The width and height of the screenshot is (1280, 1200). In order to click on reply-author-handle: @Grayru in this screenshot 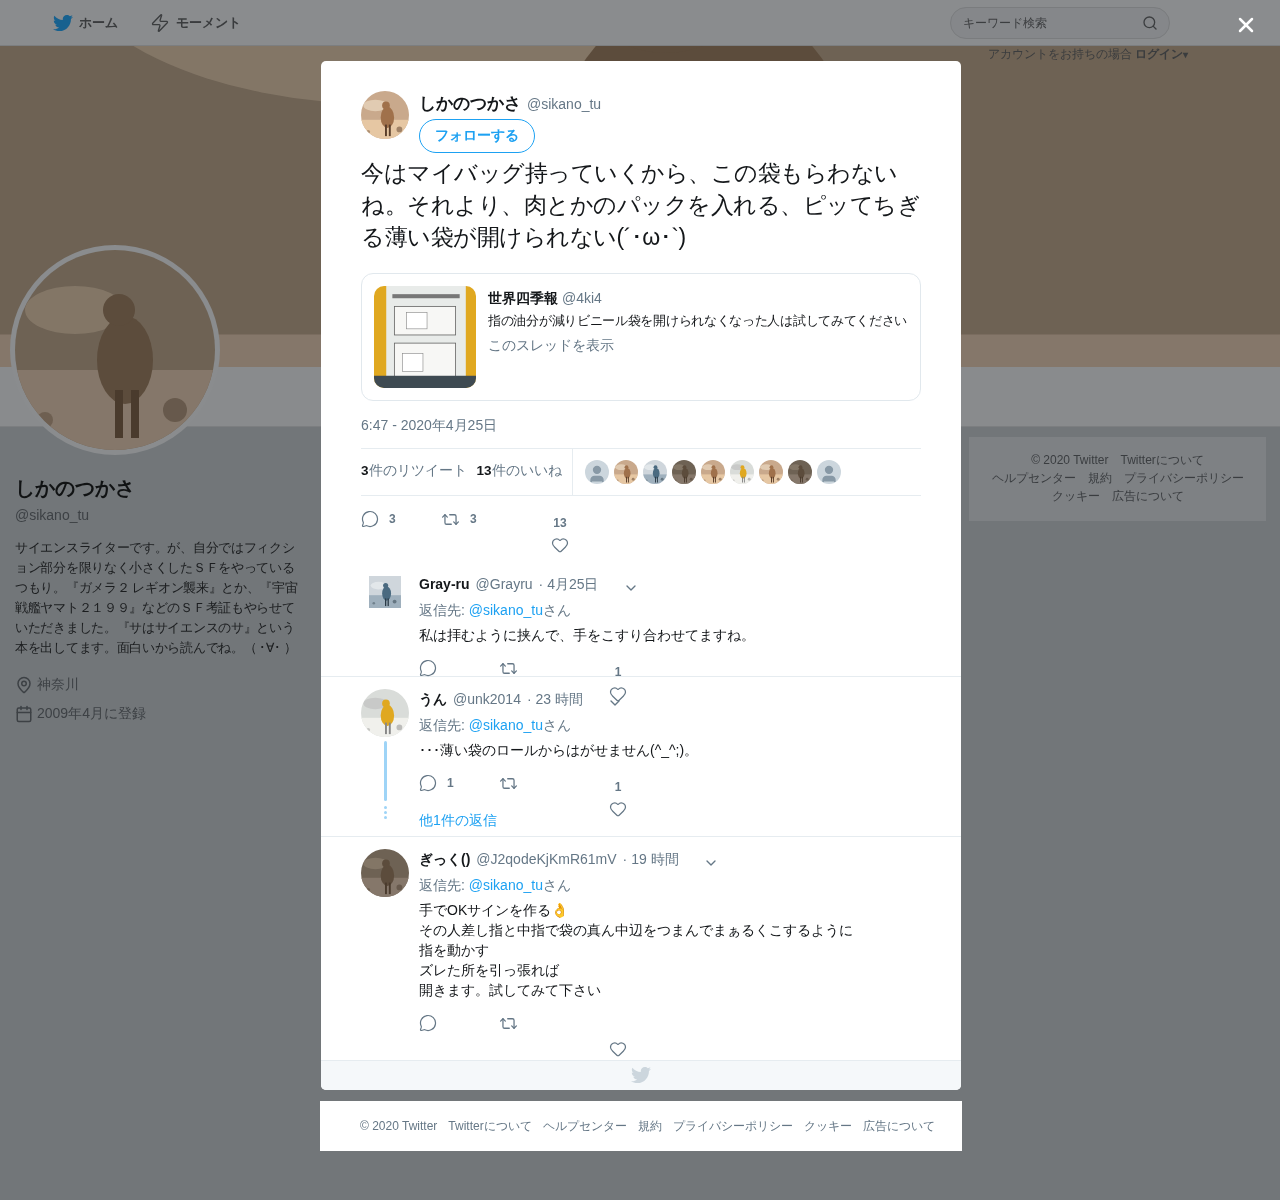, I will do `click(504, 584)`.